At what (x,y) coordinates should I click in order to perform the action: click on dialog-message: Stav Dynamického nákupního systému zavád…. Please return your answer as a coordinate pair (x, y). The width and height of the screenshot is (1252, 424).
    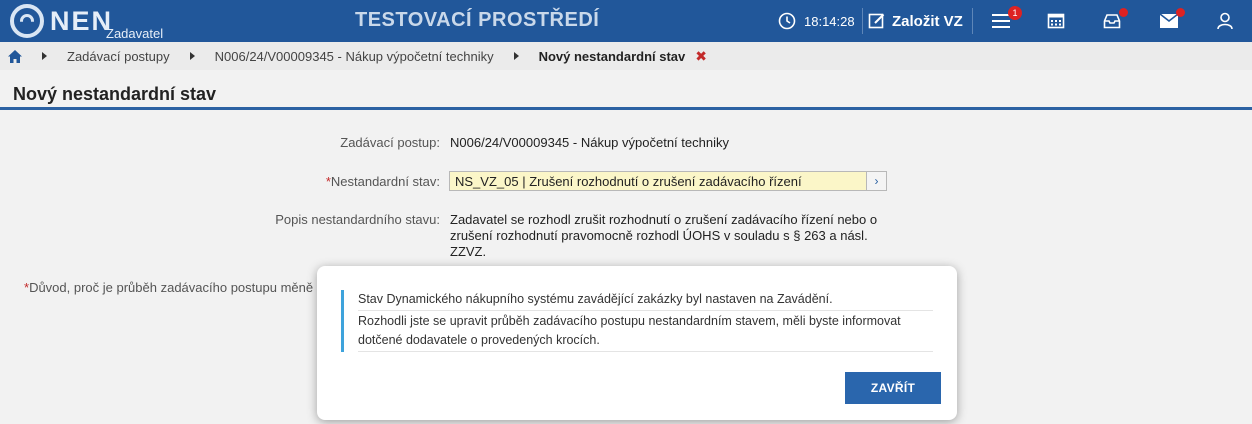
    Looking at the image, I should click on (637, 321).